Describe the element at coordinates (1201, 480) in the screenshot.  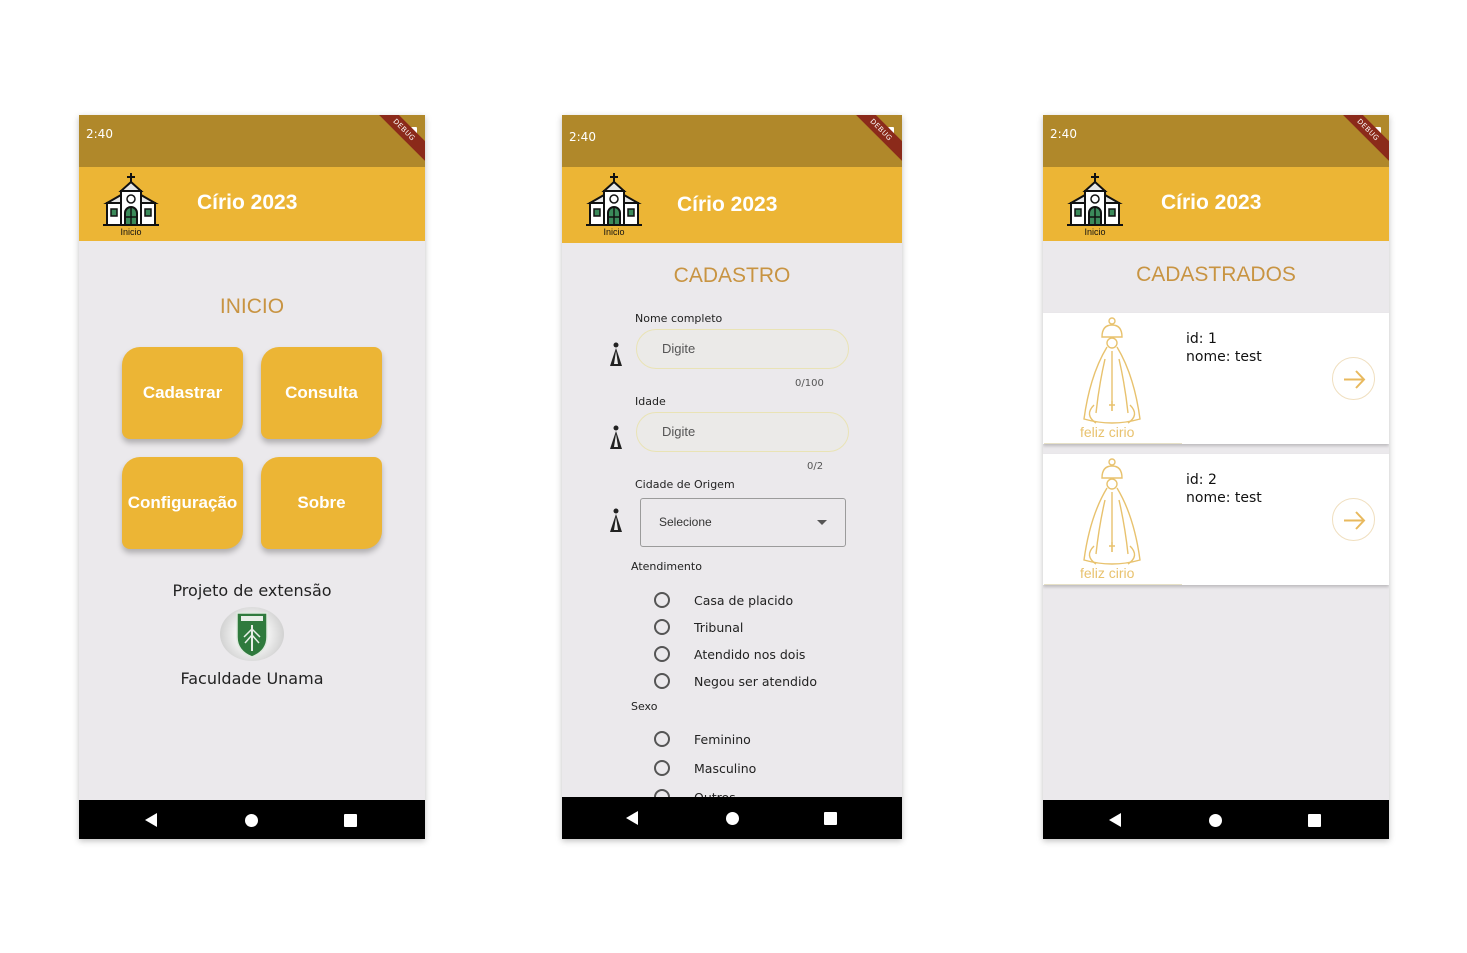
I see `card-id: id: 2` at that location.